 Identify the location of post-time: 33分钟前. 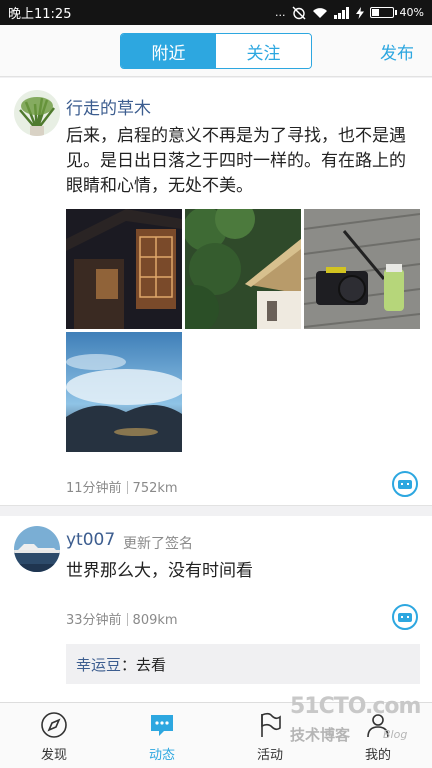
(94, 620).